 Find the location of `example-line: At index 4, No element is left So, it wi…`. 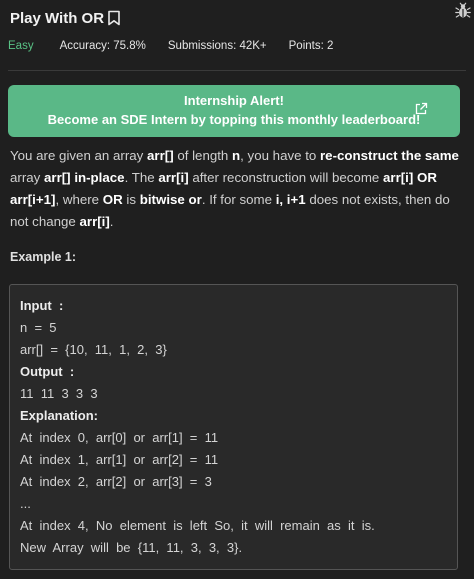

example-line: At index 4, No element is left So, it wi… is located at coordinates (197, 525).